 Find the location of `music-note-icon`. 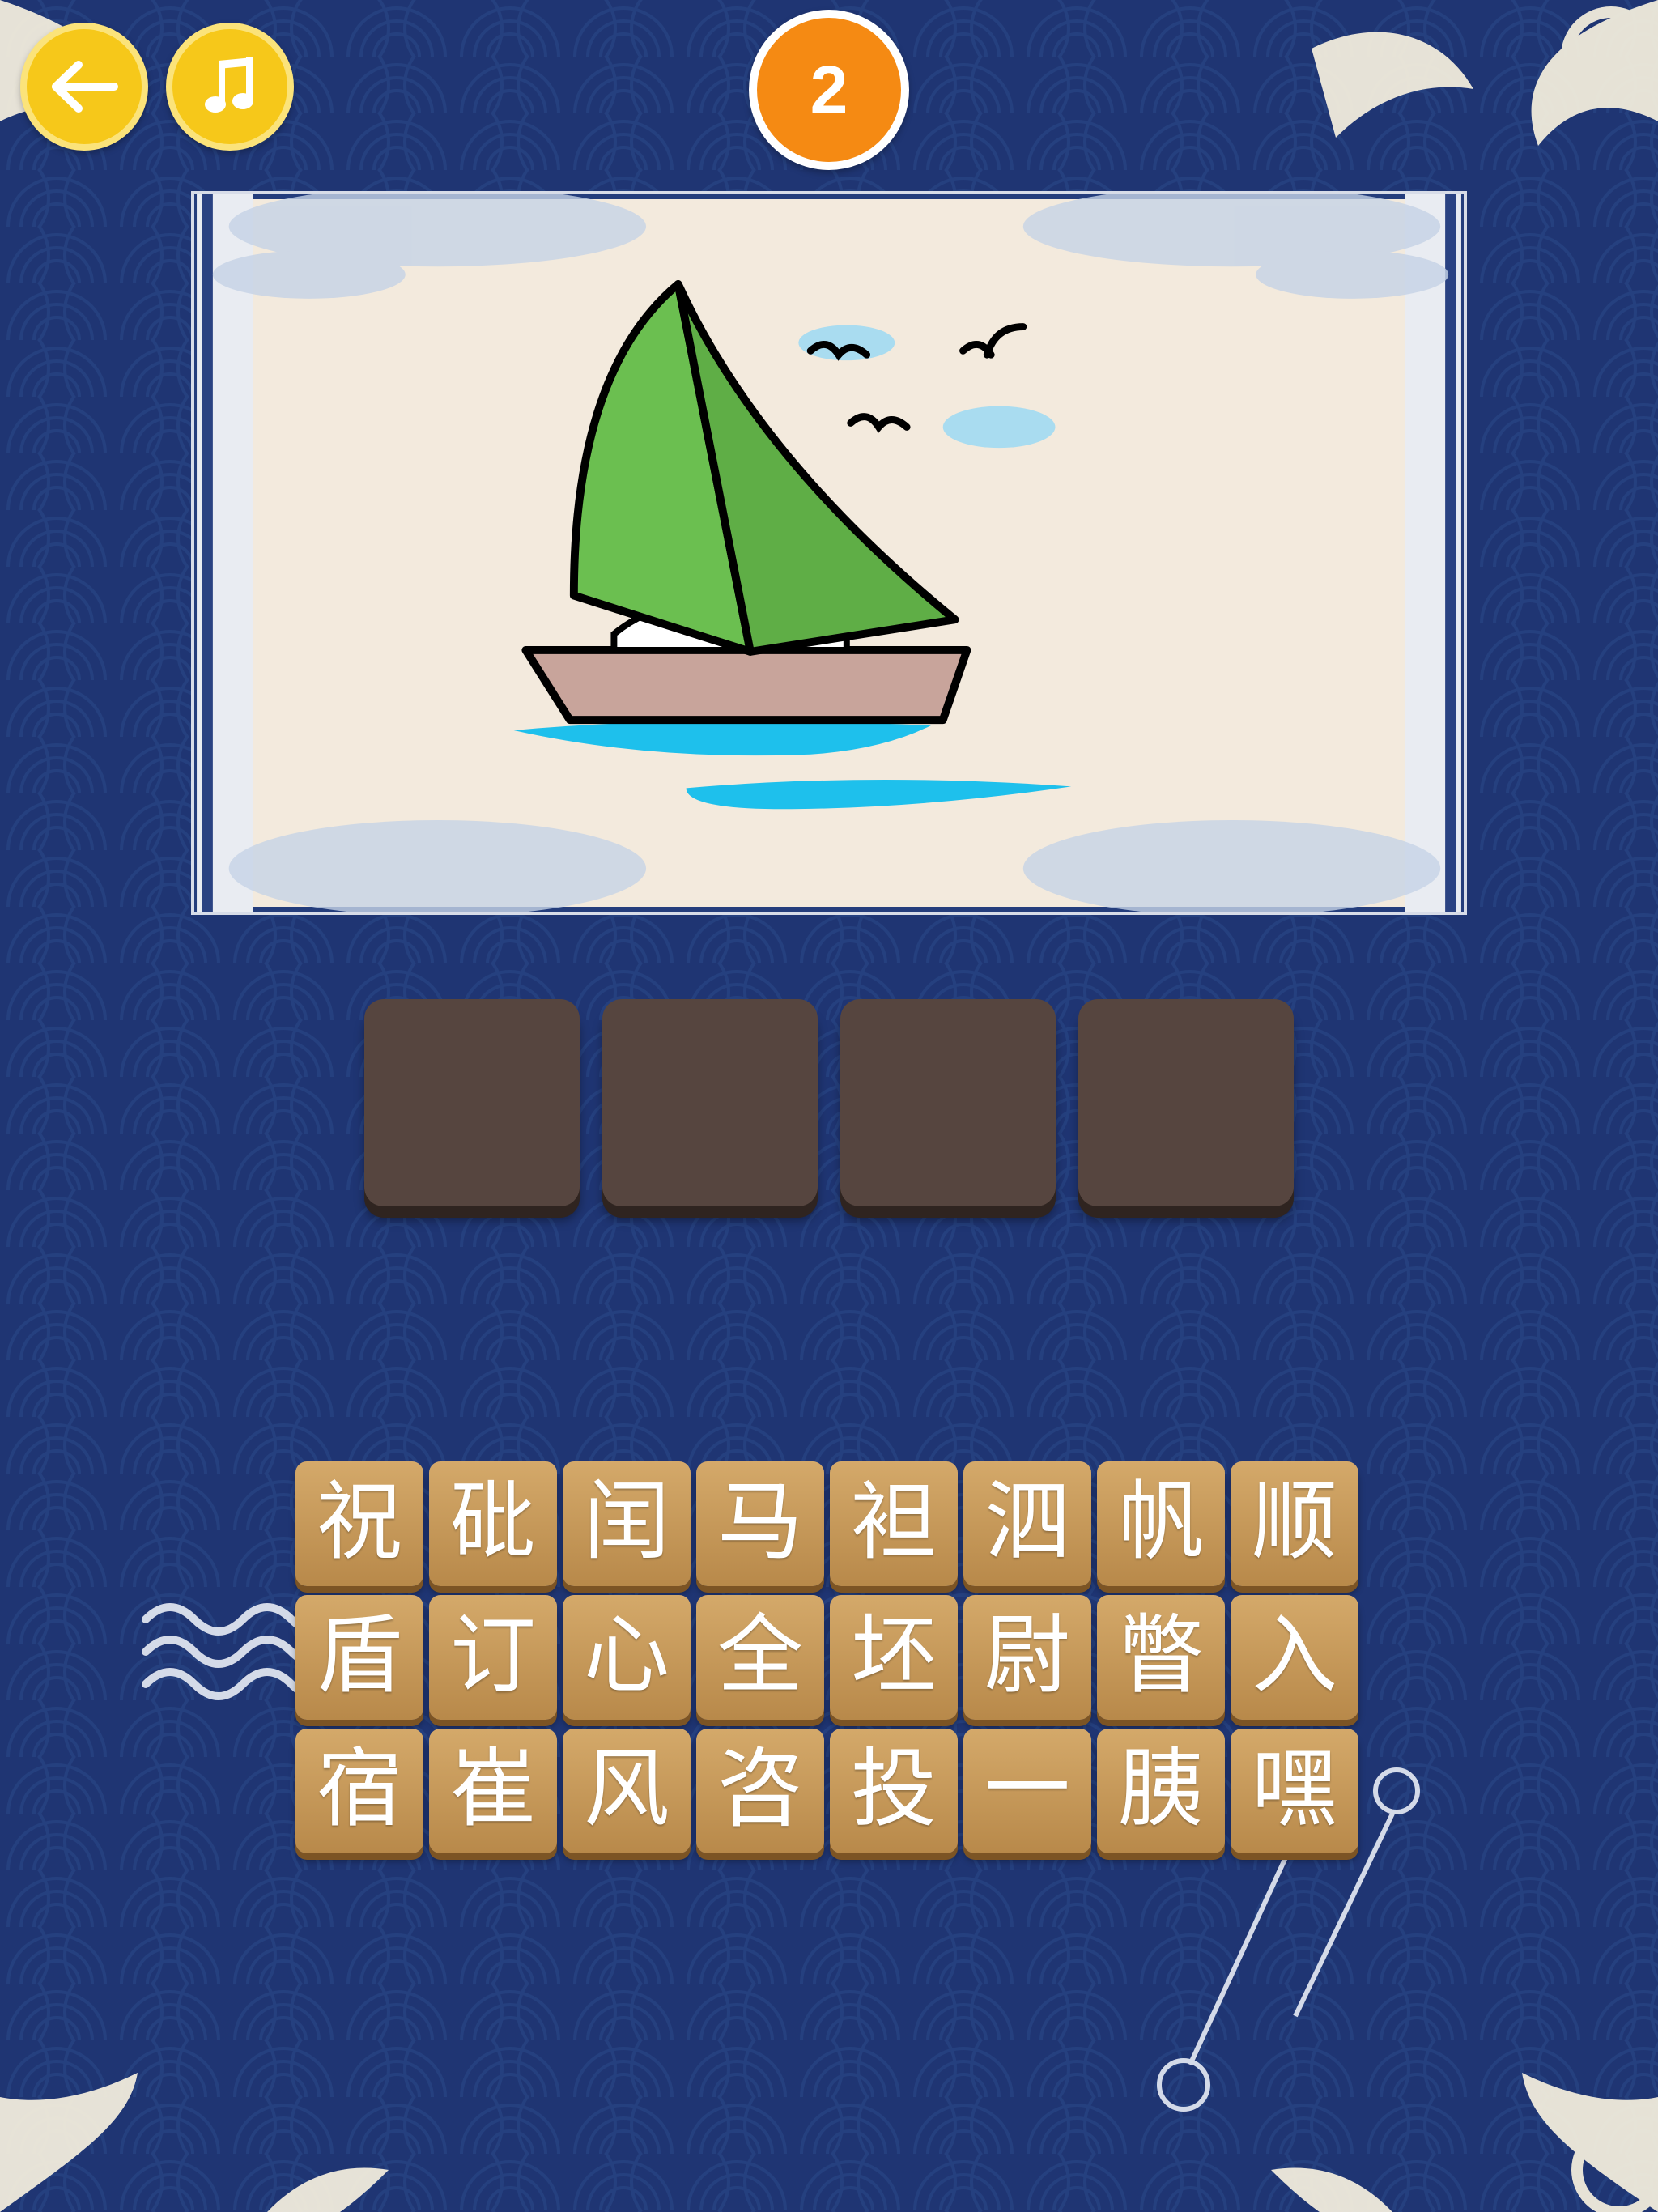

music-note-icon is located at coordinates (229, 85).